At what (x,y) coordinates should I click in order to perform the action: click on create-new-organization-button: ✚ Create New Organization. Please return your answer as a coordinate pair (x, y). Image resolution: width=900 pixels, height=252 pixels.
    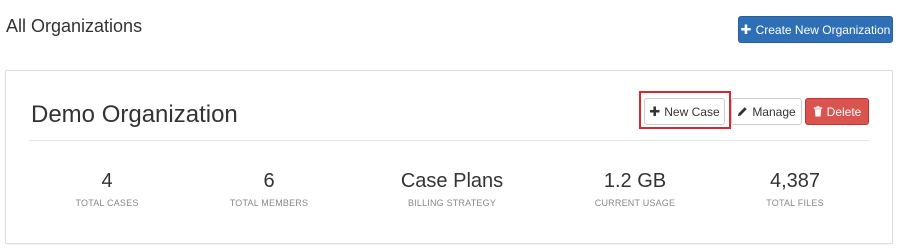
    Looking at the image, I should click on (815, 29).